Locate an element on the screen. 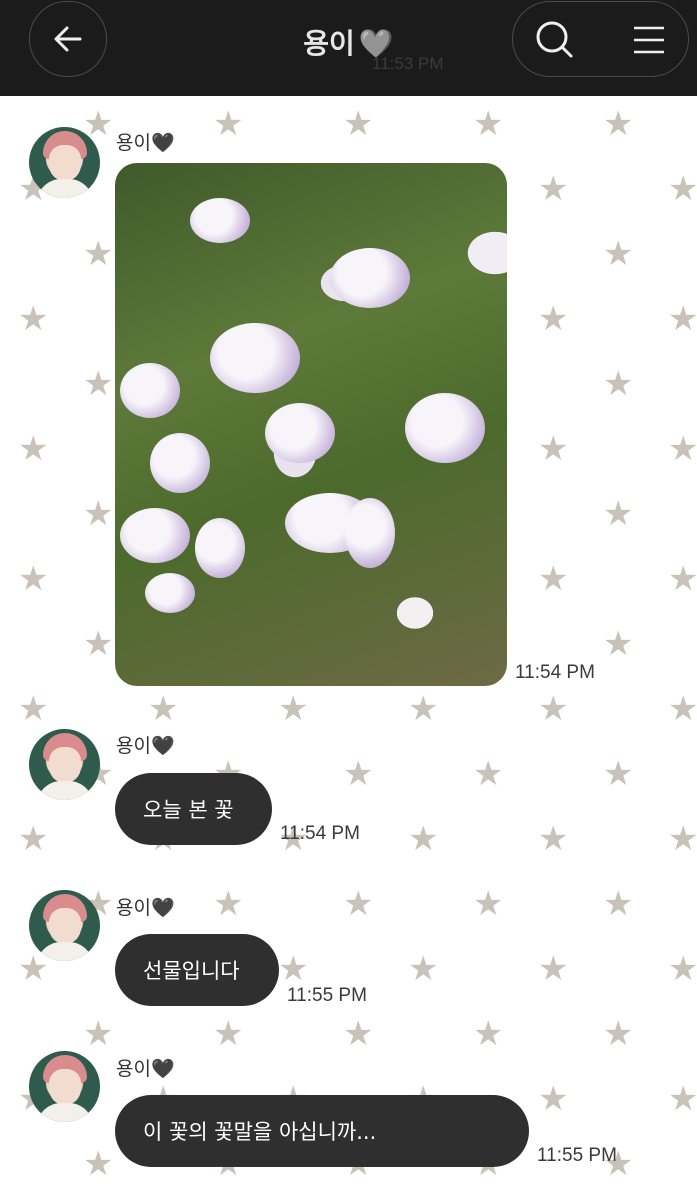 The image size is (697, 1200). search-icon is located at coordinates (554, 39).